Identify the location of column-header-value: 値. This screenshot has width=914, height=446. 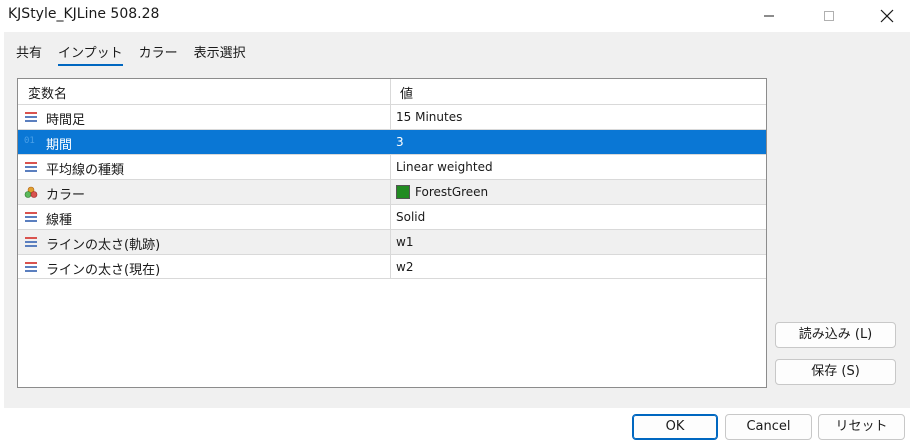
(406, 92).